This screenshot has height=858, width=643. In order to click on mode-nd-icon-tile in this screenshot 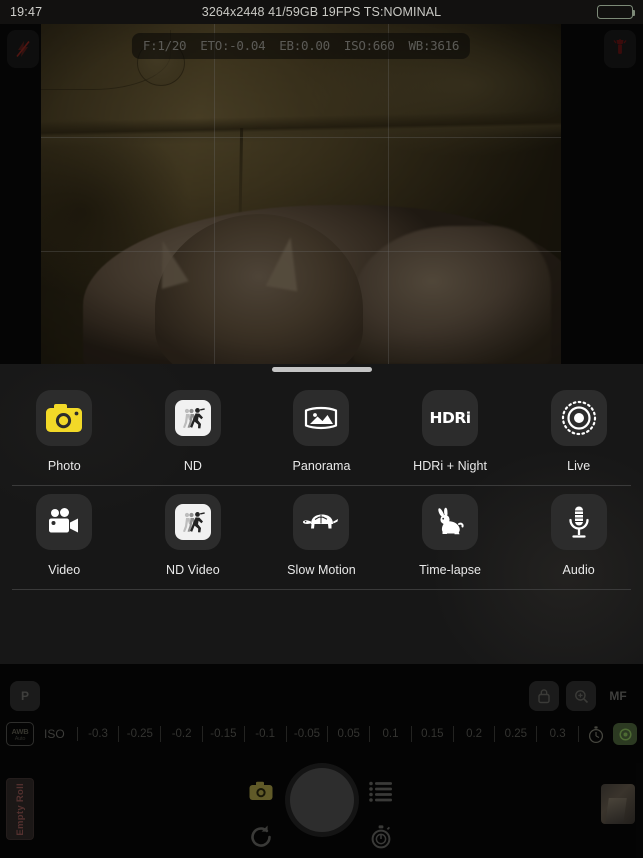, I will do `click(192, 418)`.